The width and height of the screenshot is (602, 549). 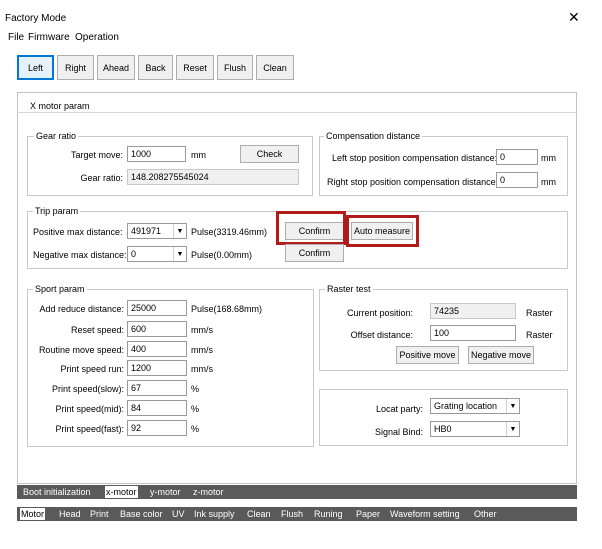 I want to click on negative-max-select: 0 ▼, so click(x=157, y=254).